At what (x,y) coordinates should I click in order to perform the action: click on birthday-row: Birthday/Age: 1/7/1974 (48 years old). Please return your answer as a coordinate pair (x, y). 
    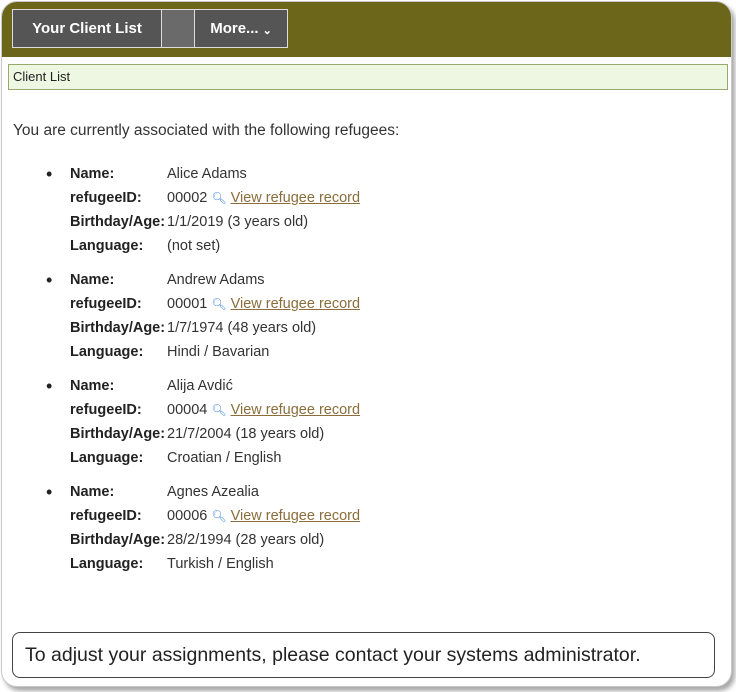
    Looking at the image, I should click on (193, 330).